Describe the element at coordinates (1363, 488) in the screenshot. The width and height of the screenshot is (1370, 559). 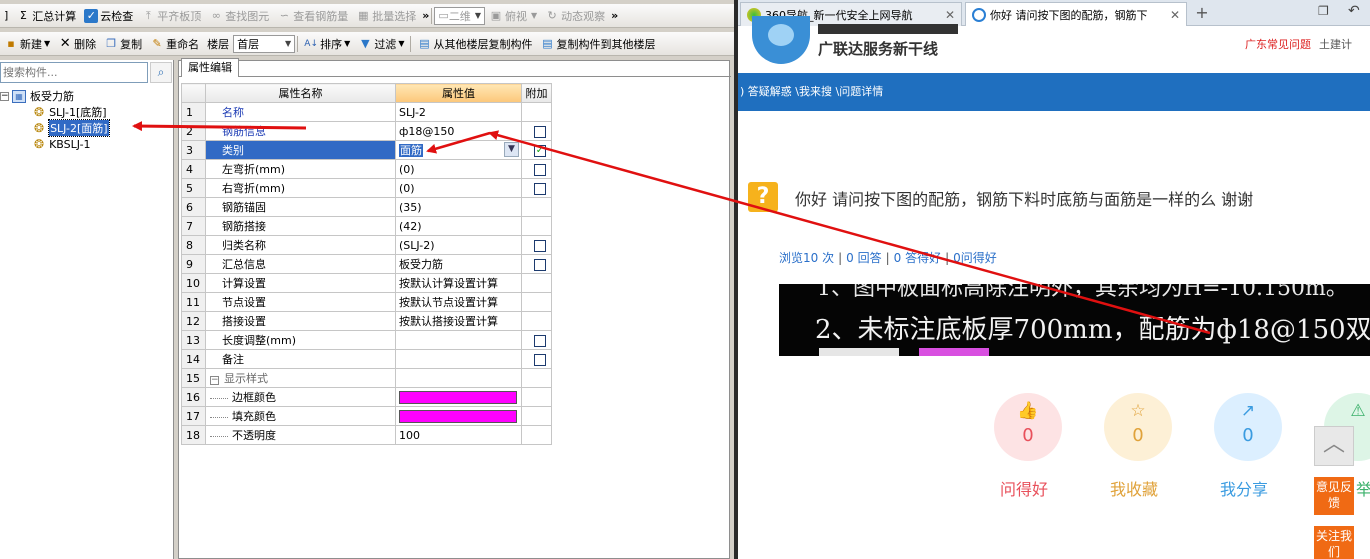
I see `report-label: 举报` at that location.